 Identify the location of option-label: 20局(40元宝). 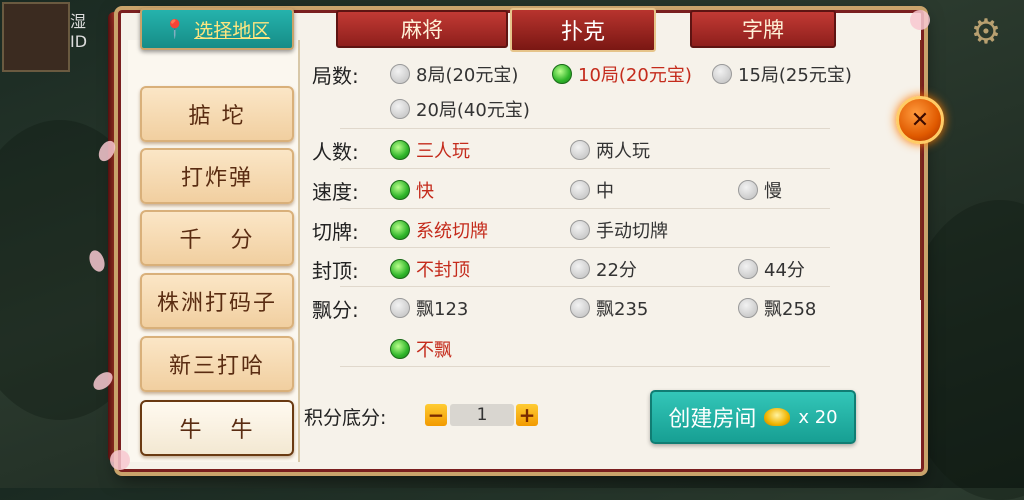
(473, 110).